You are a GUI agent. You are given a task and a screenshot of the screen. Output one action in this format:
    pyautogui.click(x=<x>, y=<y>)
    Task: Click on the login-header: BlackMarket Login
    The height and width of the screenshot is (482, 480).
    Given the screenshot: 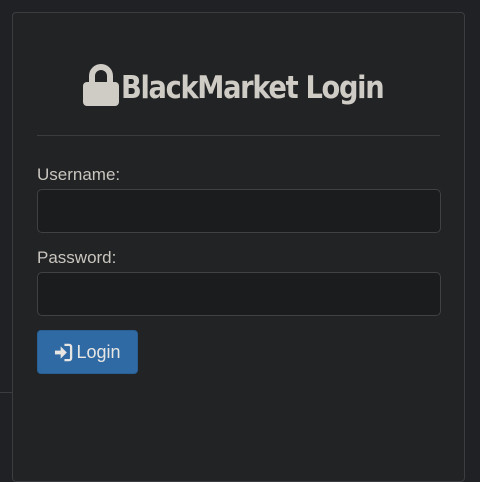 What is the action you would take?
    pyautogui.click(x=238, y=88)
    